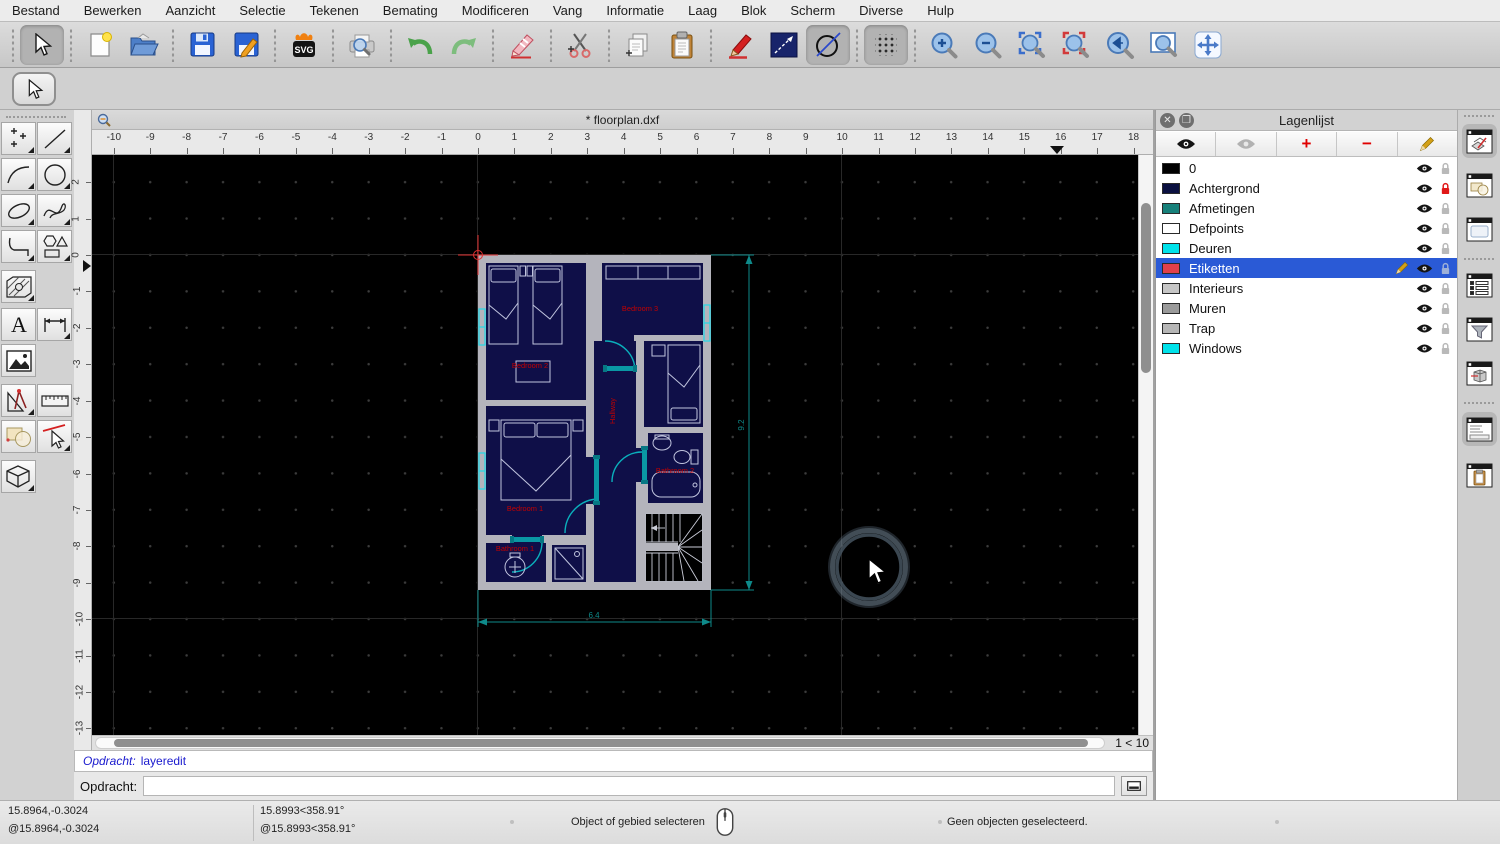  Describe the element at coordinates (1479, 285) in the screenshot. I see `property-list-dock-button` at that location.